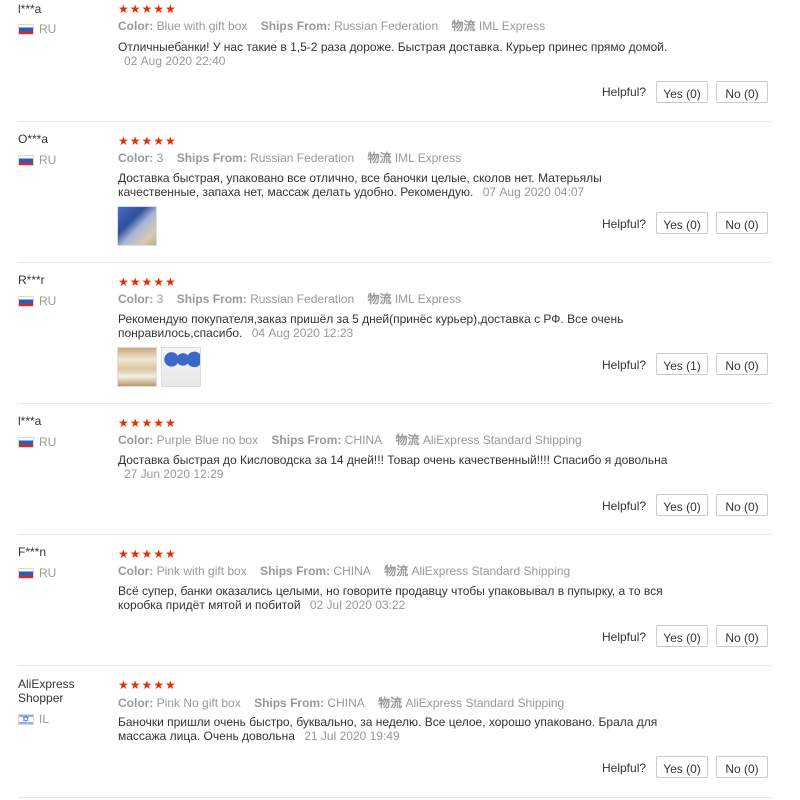  I want to click on reviewer-name: F***n, so click(32, 552).